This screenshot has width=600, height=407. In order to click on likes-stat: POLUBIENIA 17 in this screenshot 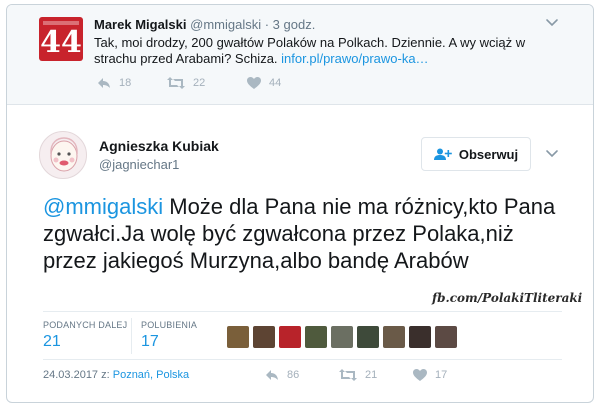, I will do `click(169, 335)`.